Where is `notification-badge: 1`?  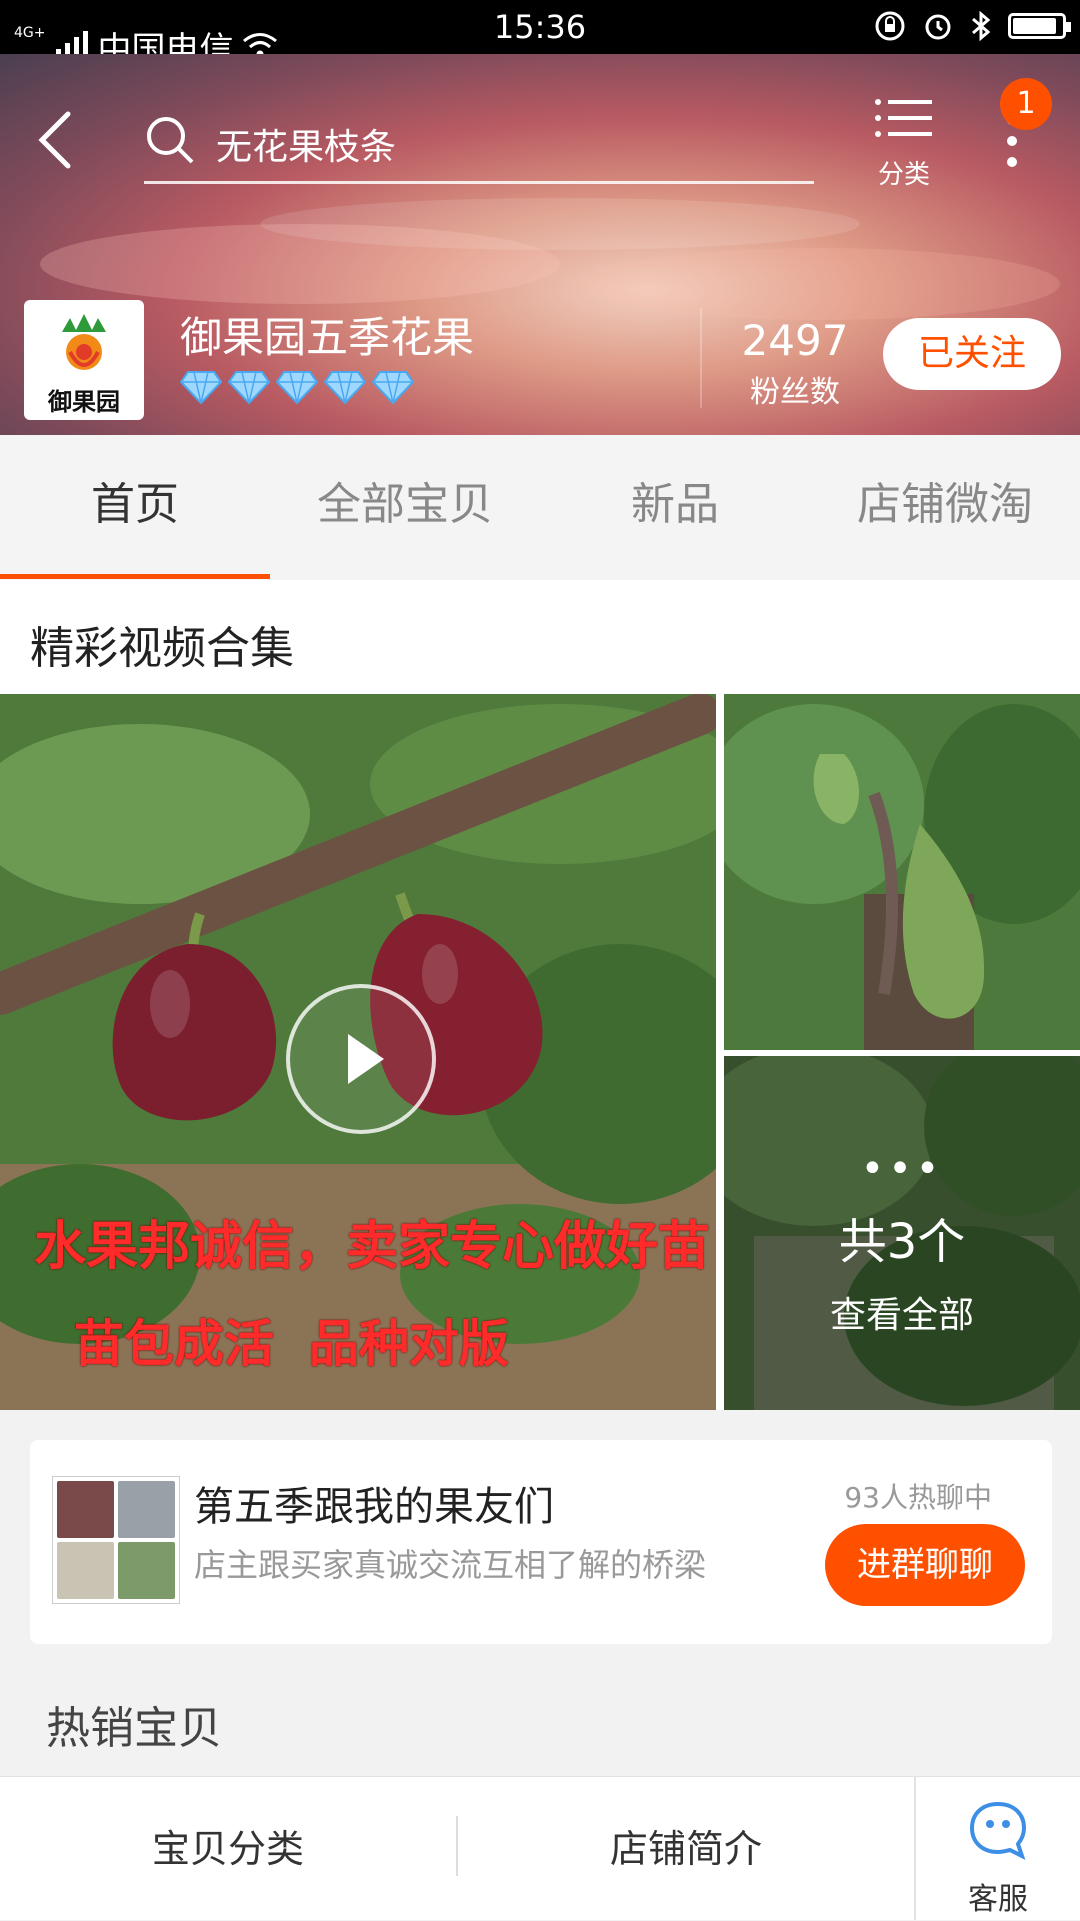
notification-badge: 1 is located at coordinates (1026, 104).